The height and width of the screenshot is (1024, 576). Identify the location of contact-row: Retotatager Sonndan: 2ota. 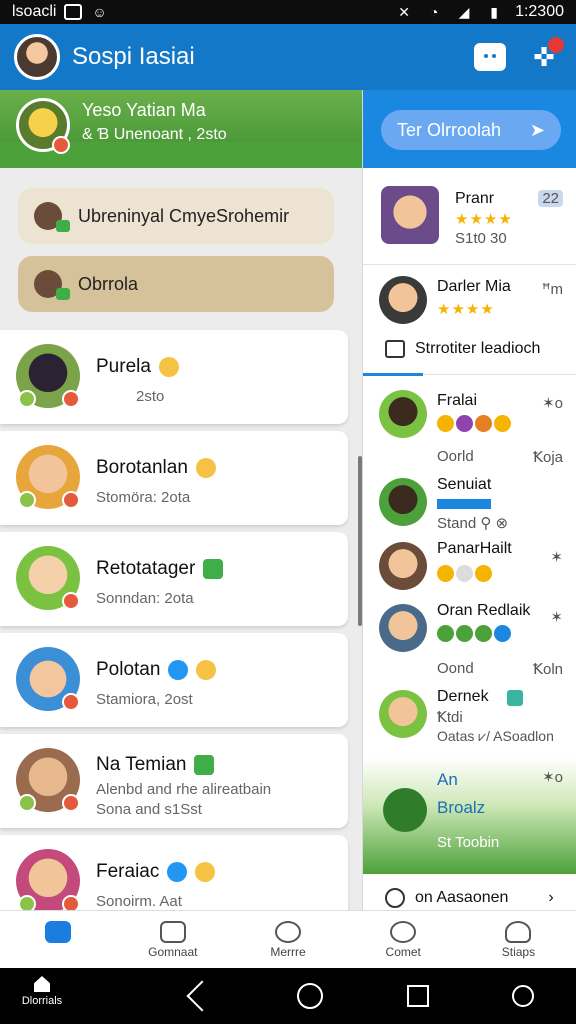
(174, 579).